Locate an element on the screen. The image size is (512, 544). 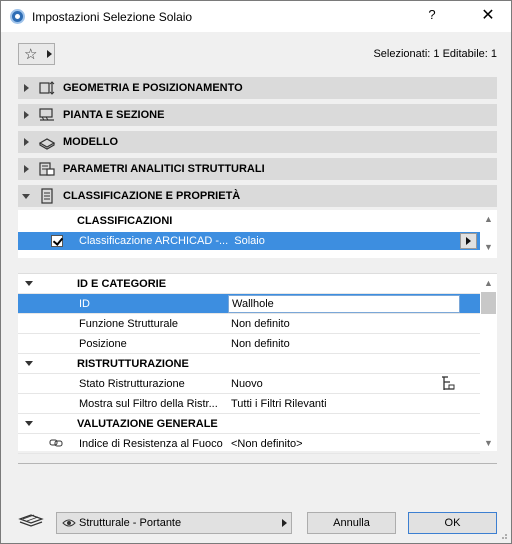
archicad-app-icon is located at coordinates (17, 16).